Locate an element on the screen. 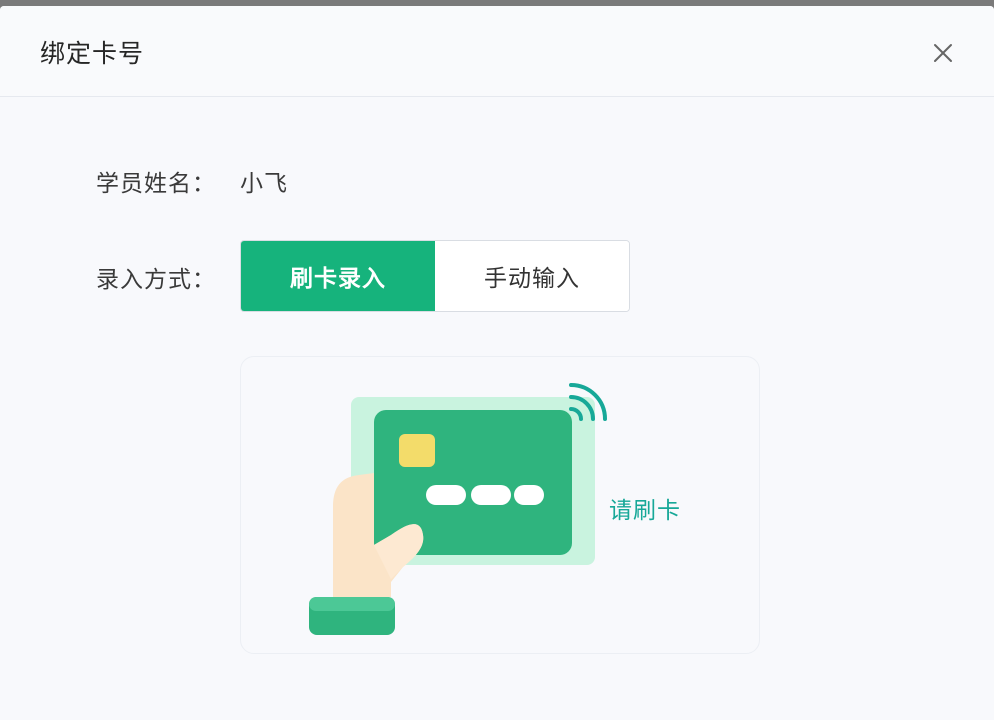  student-name-value: 小飞 is located at coordinates (264, 184).